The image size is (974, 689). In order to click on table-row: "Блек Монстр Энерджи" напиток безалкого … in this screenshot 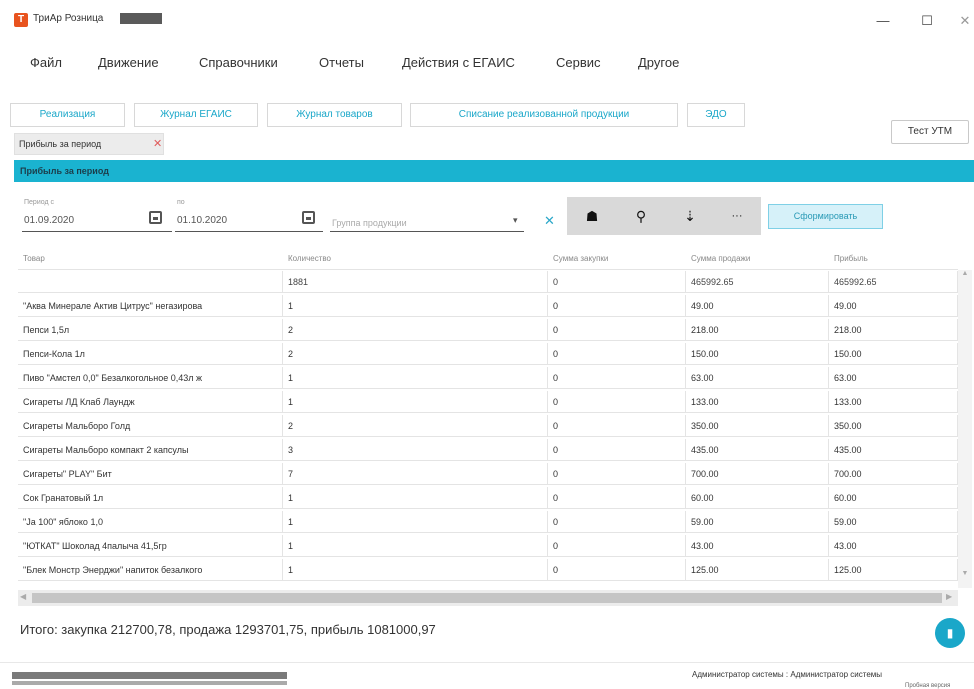, I will do `click(488, 570)`.